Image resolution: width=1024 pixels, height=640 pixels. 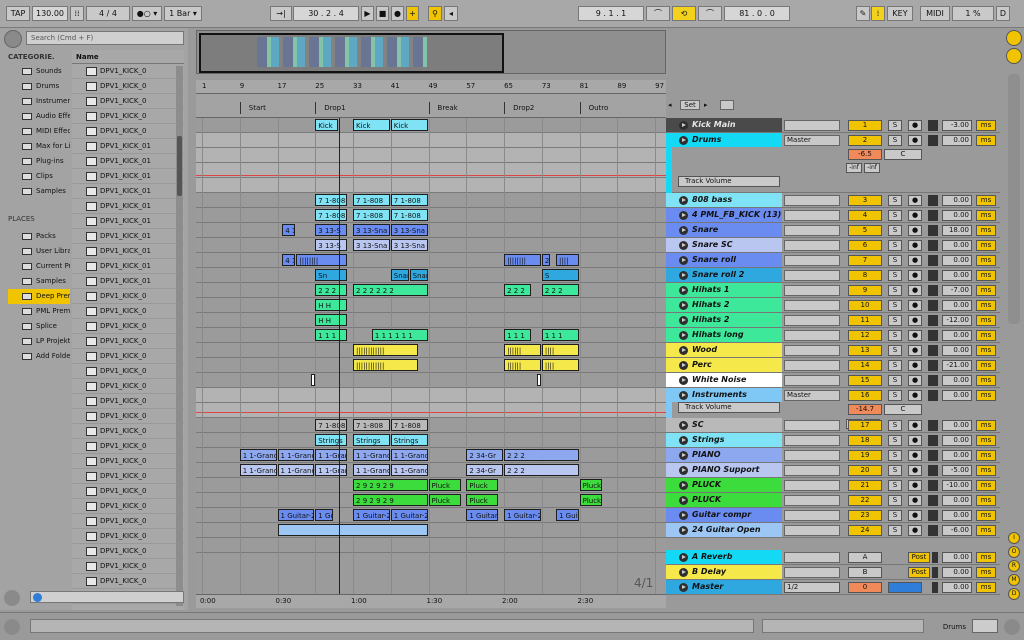 I want to click on set-locator-button: Set, so click(x=690, y=105).